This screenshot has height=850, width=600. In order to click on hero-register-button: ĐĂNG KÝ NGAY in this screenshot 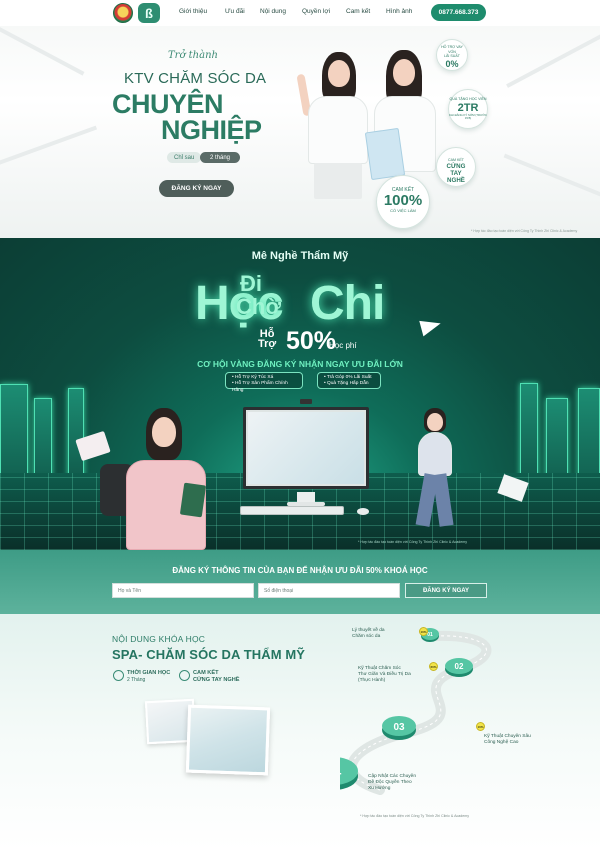, I will do `click(196, 188)`.